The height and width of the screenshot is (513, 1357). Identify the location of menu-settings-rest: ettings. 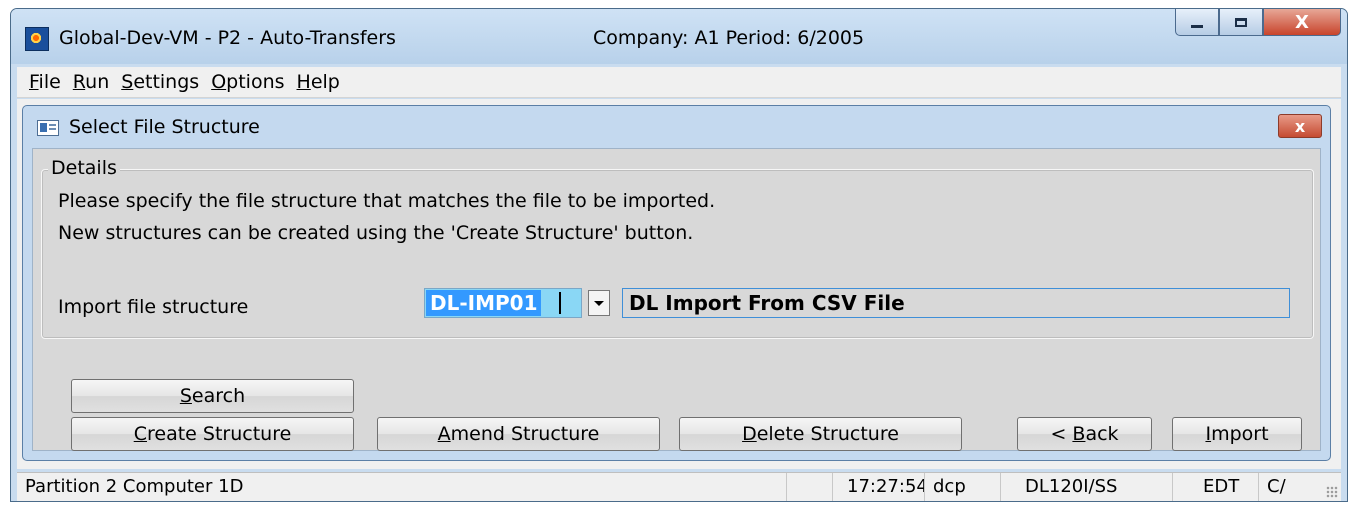
(166, 82).